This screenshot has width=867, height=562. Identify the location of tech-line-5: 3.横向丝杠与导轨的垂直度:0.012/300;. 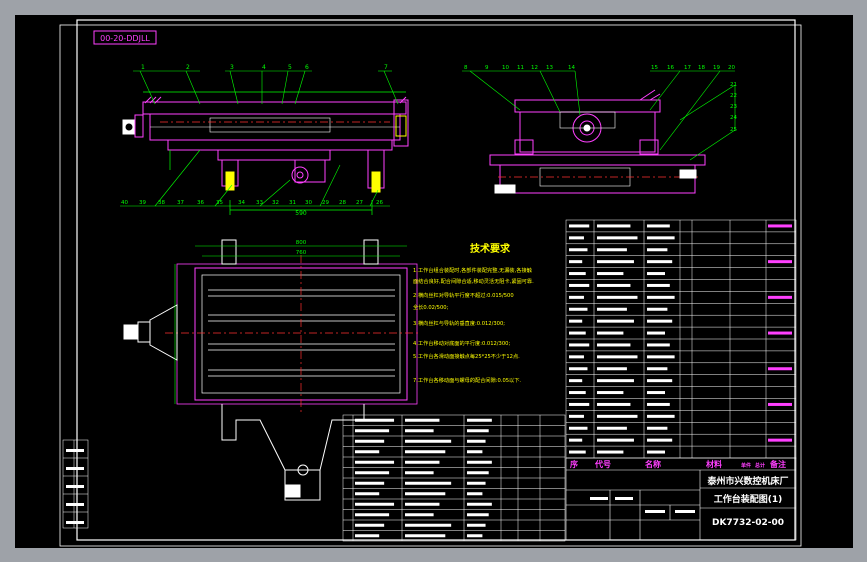
(459, 323).